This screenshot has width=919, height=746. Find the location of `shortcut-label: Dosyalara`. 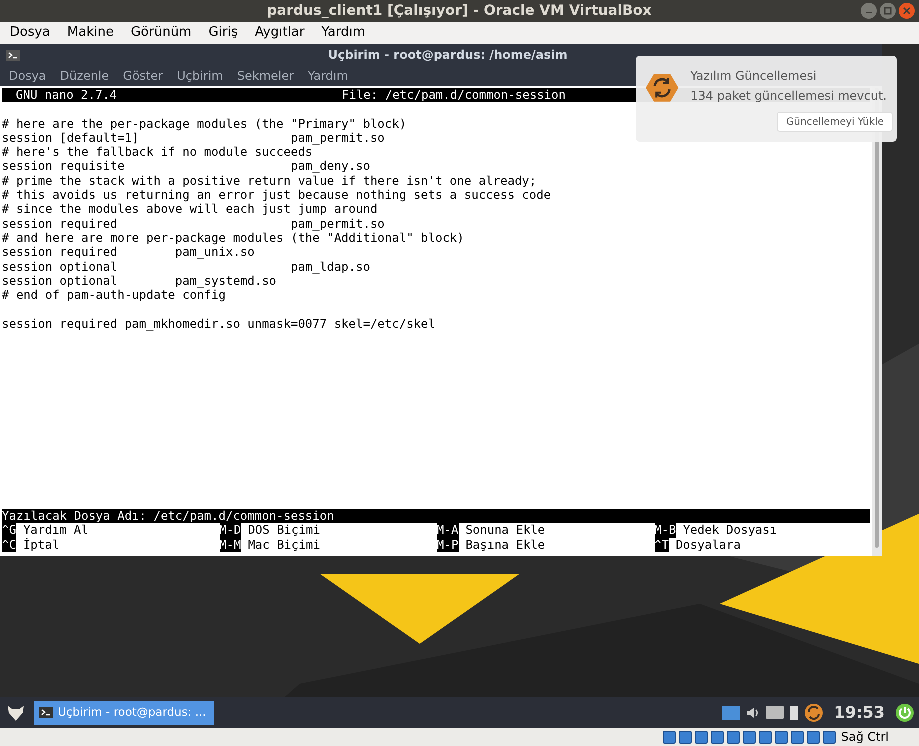

shortcut-label: Dosyalara is located at coordinates (707, 545).